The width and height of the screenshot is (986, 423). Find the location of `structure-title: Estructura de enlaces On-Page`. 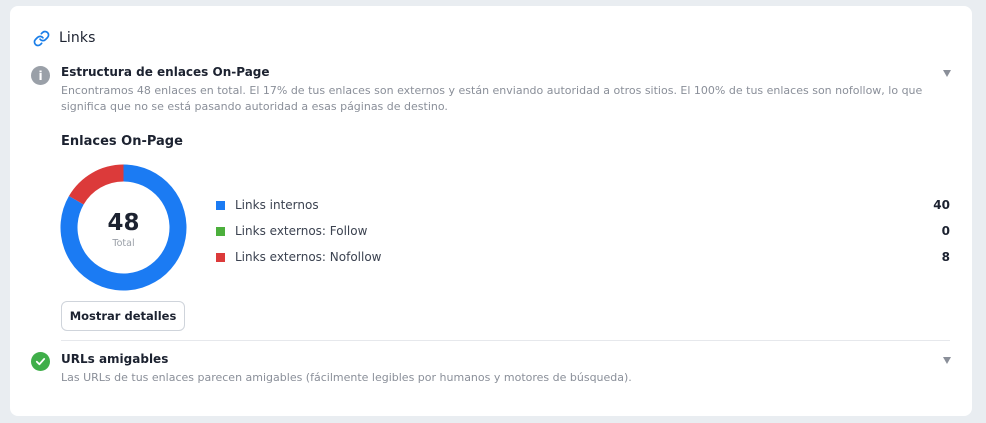

structure-title: Estructura de enlaces On-Page is located at coordinates (165, 72).